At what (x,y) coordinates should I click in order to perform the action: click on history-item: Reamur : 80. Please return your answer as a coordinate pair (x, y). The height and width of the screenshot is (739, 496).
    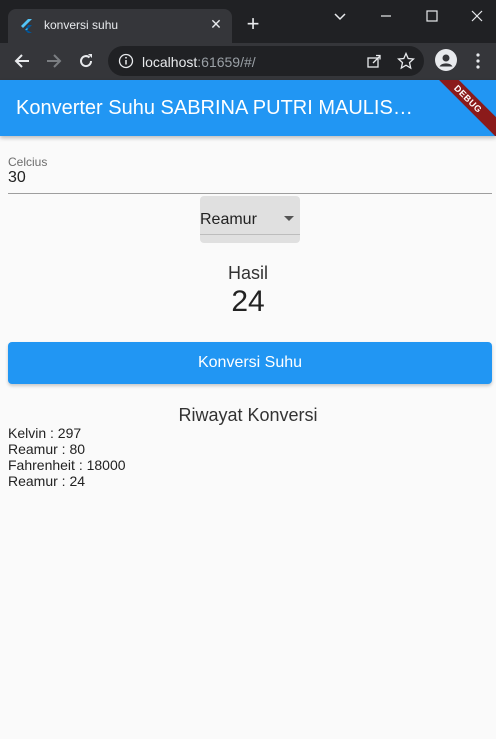
    Looking at the image, I should click on (47, 449).